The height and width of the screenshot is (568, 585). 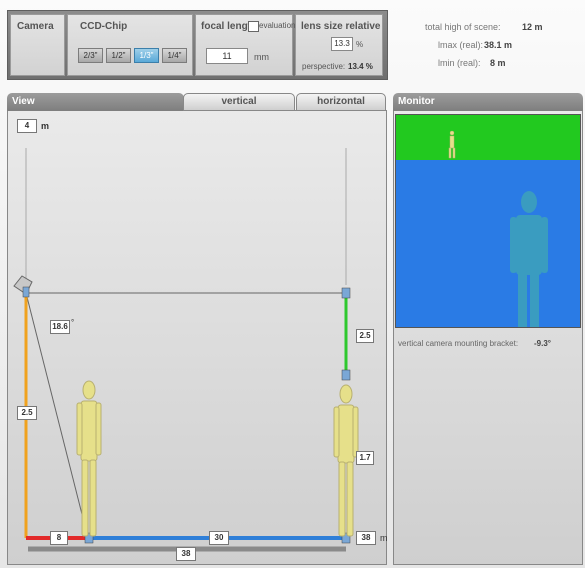 What do you see at coordinates (365, 336) in the screenshot?
I see `target-gap-value: 2.5` at bounding box center [365, 336].